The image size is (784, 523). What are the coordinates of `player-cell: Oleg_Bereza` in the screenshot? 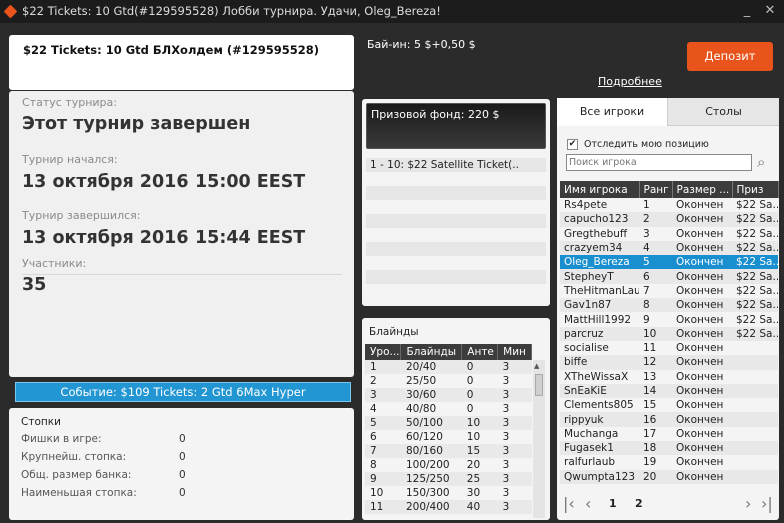 It's located at (599, 262).